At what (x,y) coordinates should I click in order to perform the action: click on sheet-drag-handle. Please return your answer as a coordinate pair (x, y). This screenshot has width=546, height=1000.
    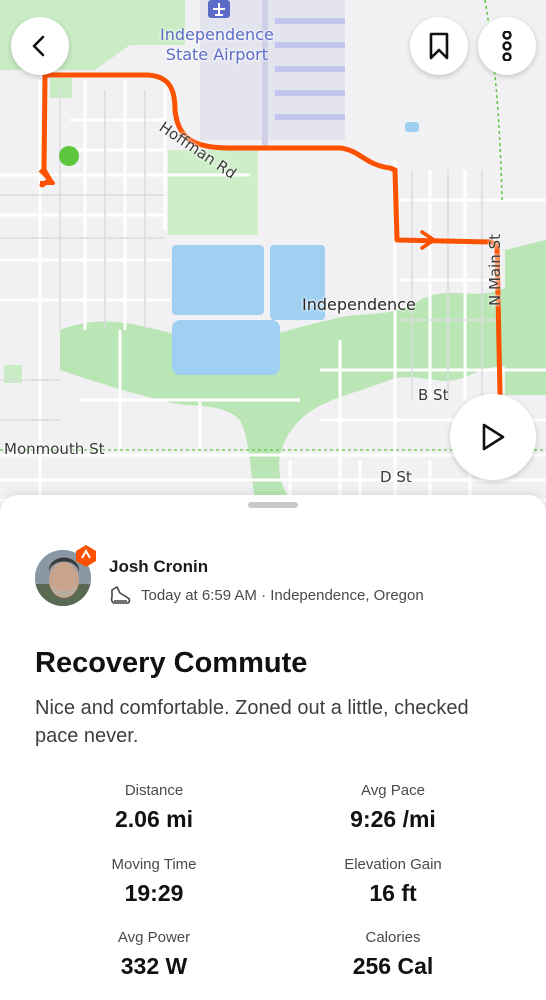
    Looking at the image, I should click on (273, 505).